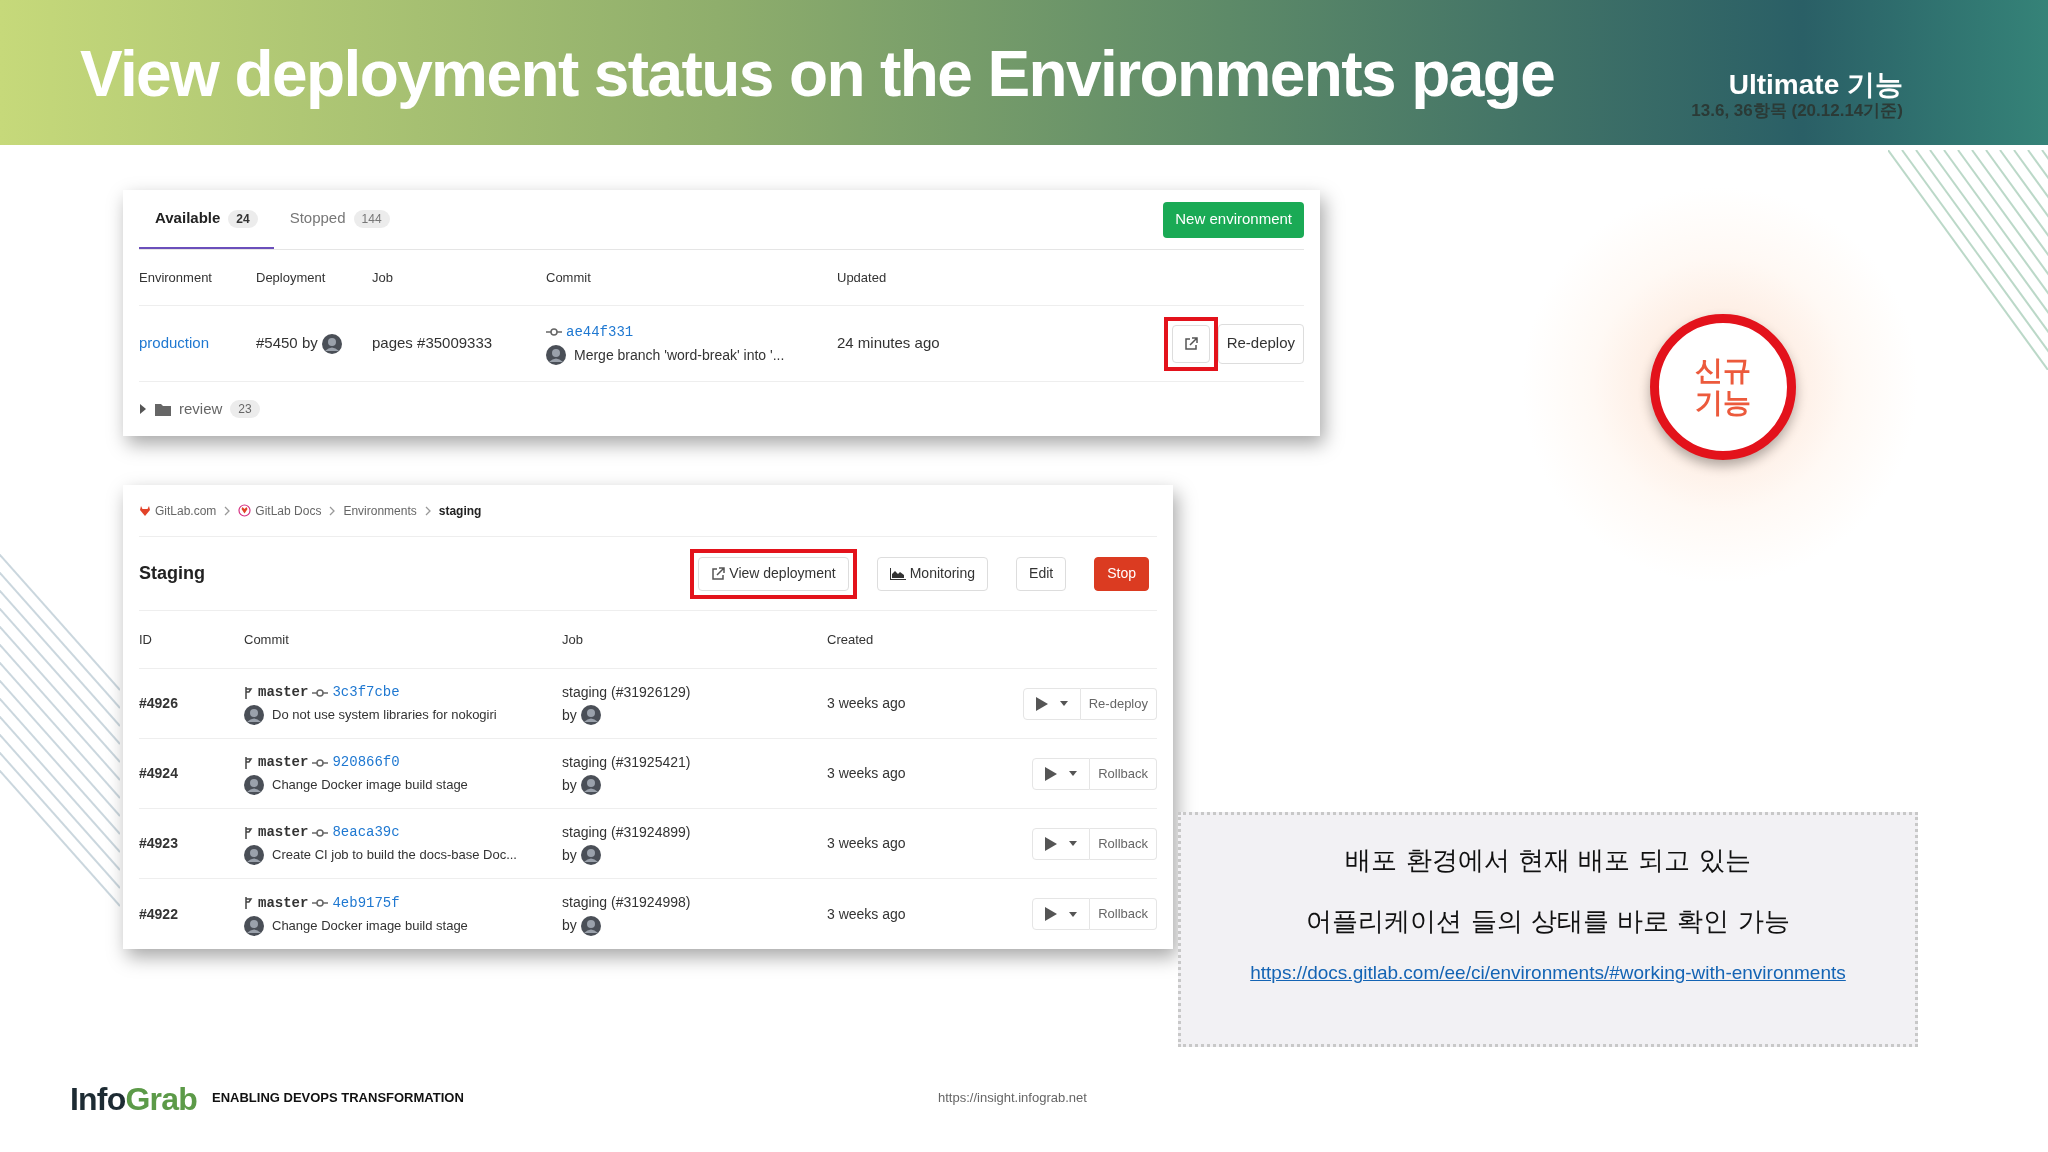 This screenshot has height=1152, width=2048. What do you see at coordinates (159, 773) in the screenshot?
I see `deployment-id: #4924` at bounding box center [159, 773].